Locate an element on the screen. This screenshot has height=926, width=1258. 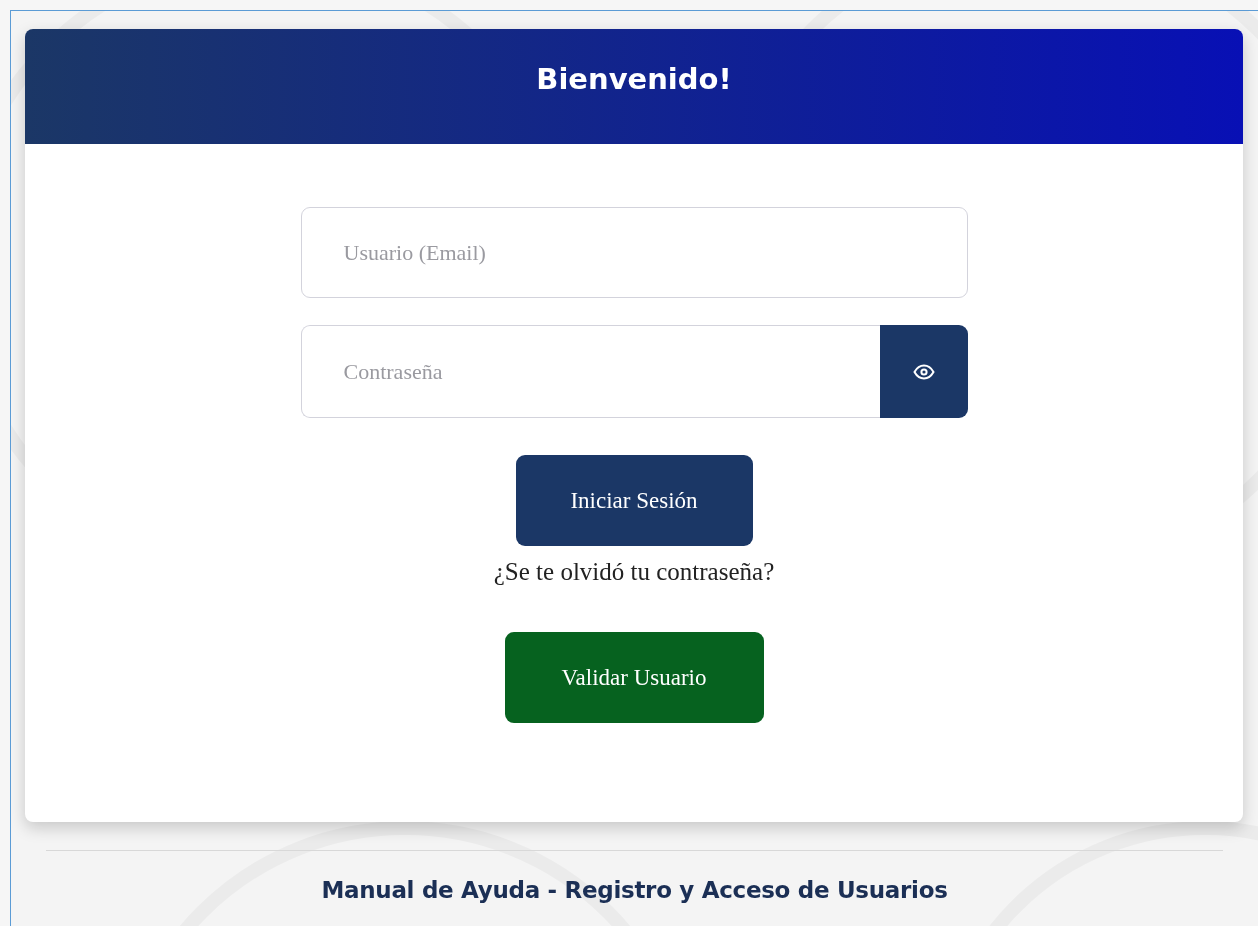
login-button: Iniciar Sesión is located at coordinates (634, 500).